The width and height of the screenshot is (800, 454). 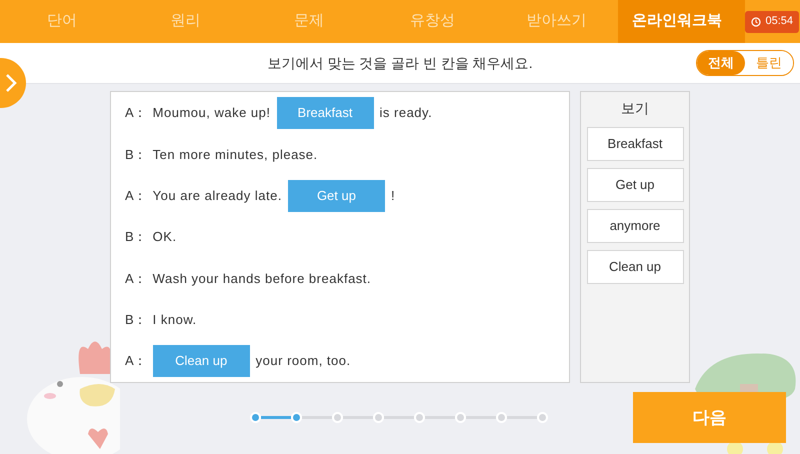 What do you see at coordinates (780, 22) in the screenshot?
I see `timer-text: 05:54` at bounding box center [780, 22].